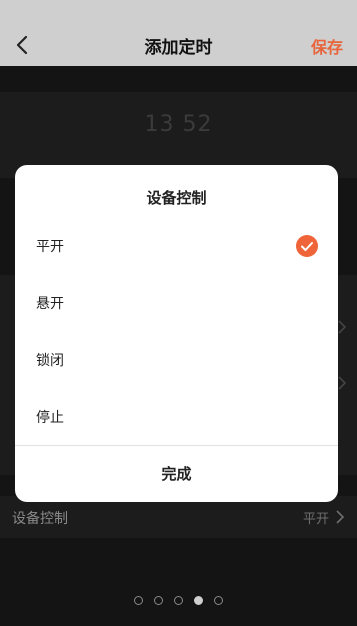 This screenshot has width=357, height=626. What do you see at coordinates (176, 360) in the screenshot?
I see `option-suo-bi: 锁闭` at bounding box center [176, 360].